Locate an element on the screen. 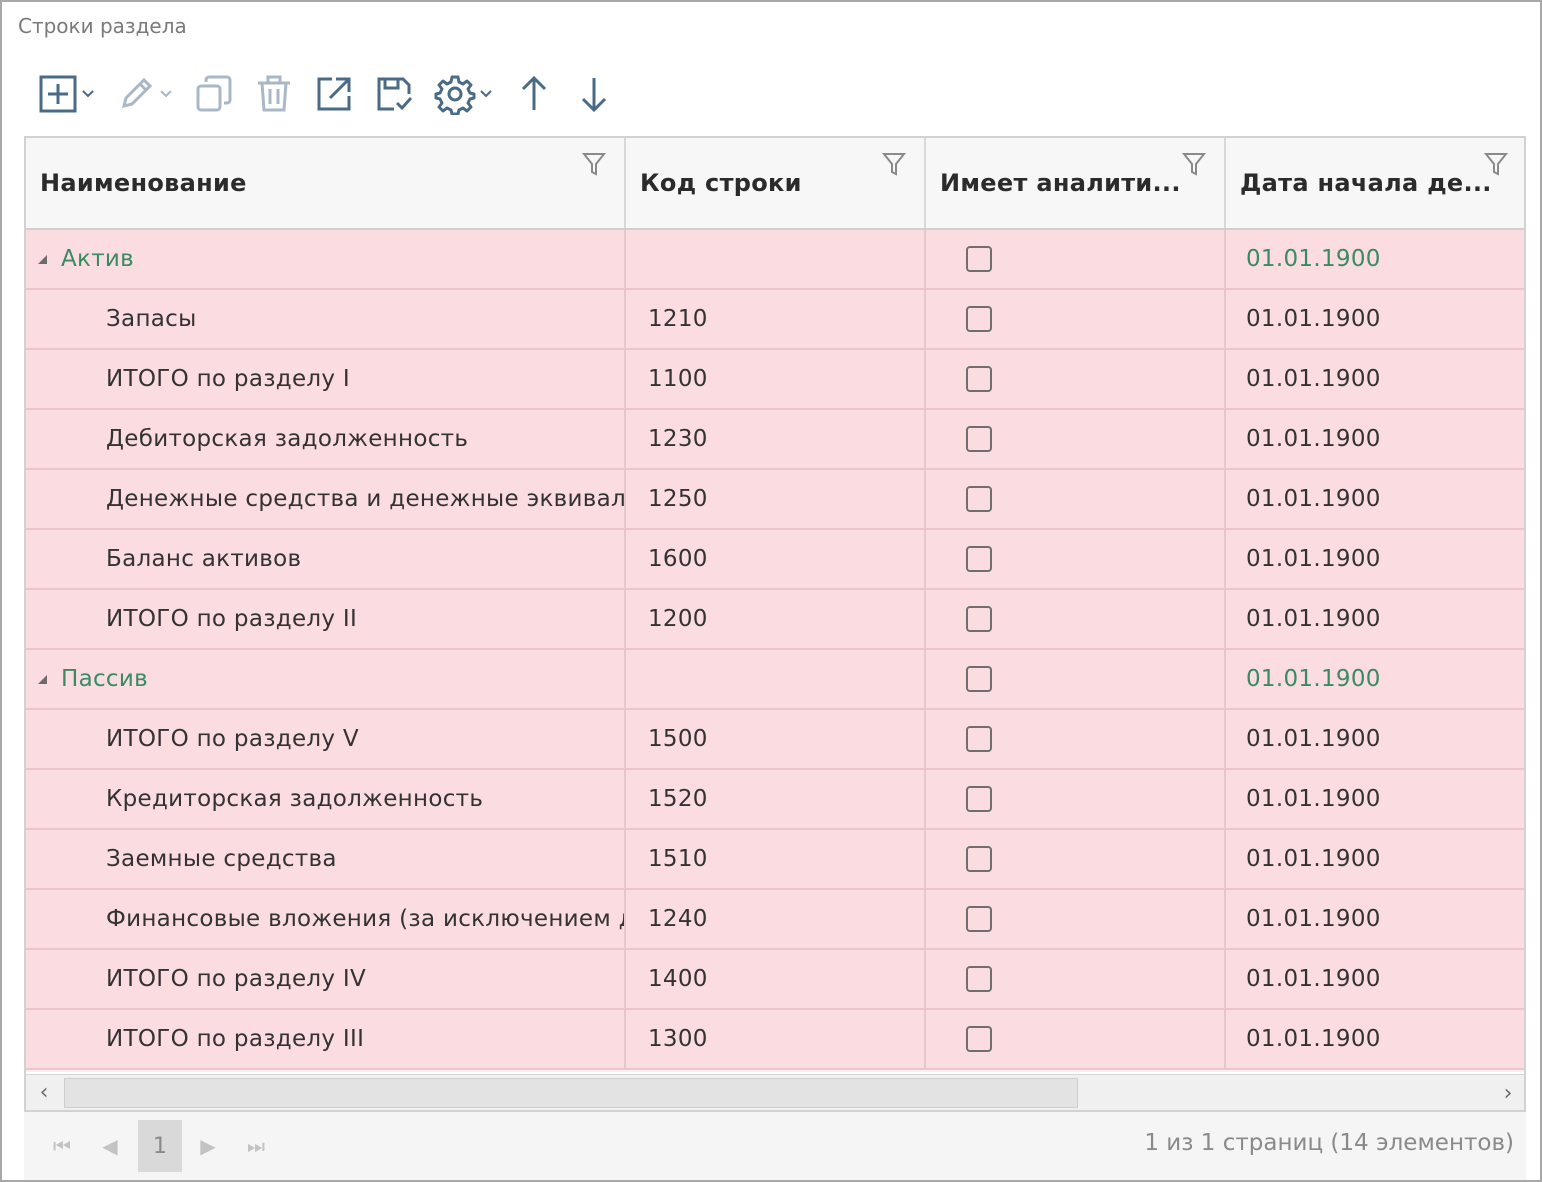 This screenshot has width=1542, height=1182. table-row: Запасы 1210 01.01.1900 is located at coordinates (775, 320).